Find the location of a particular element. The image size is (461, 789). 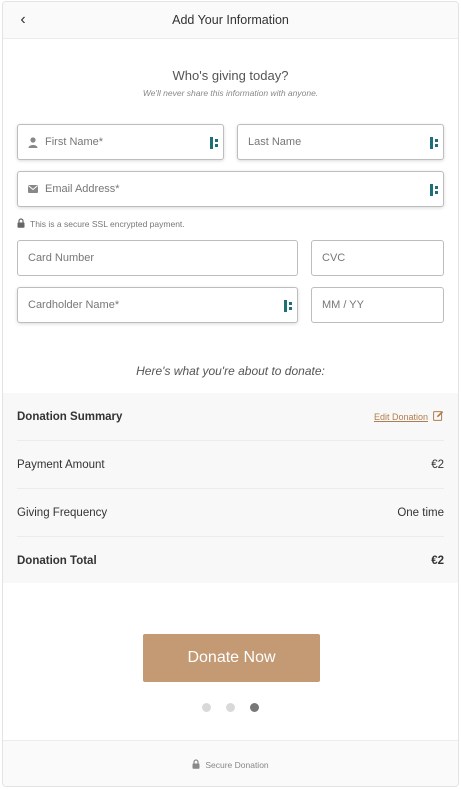

expiry-placeholder: MM / YY is located at coordinates (343, 305).